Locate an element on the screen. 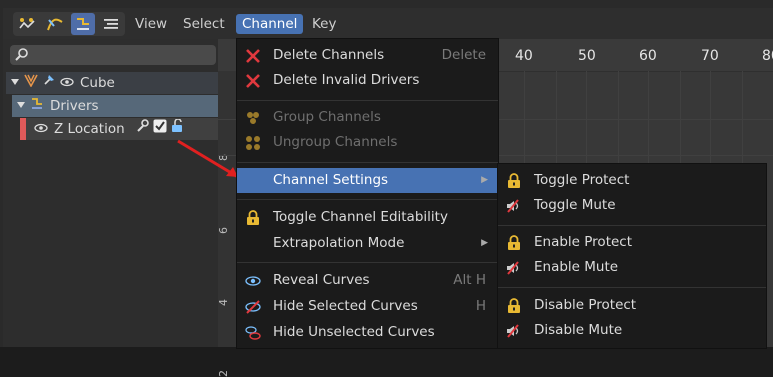  menu-view: View is located at coordinates (151, 24).